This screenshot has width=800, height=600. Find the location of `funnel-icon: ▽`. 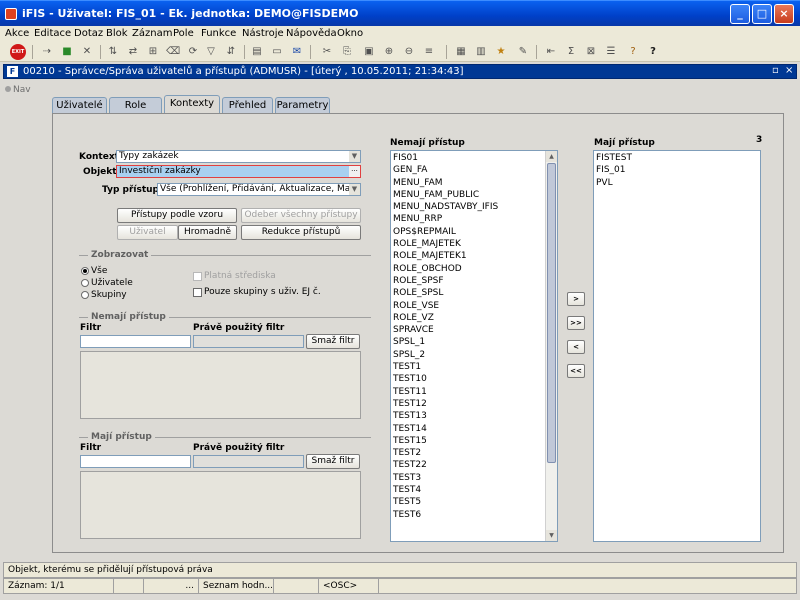

funnel-icon: ▽ is located at coordinates (211, 52).